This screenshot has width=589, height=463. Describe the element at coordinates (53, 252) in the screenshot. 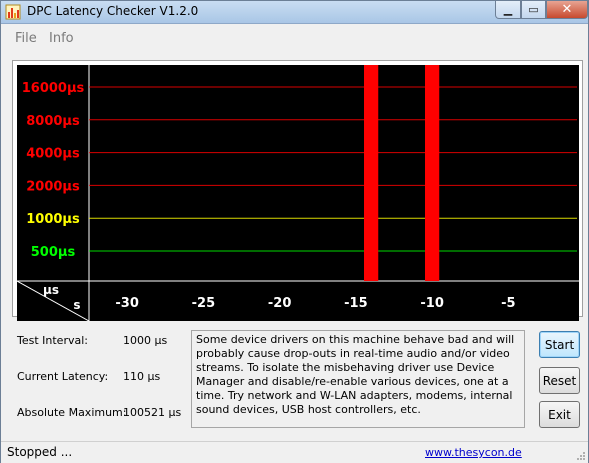

I see `y-tick-label: 500µs` at that location.